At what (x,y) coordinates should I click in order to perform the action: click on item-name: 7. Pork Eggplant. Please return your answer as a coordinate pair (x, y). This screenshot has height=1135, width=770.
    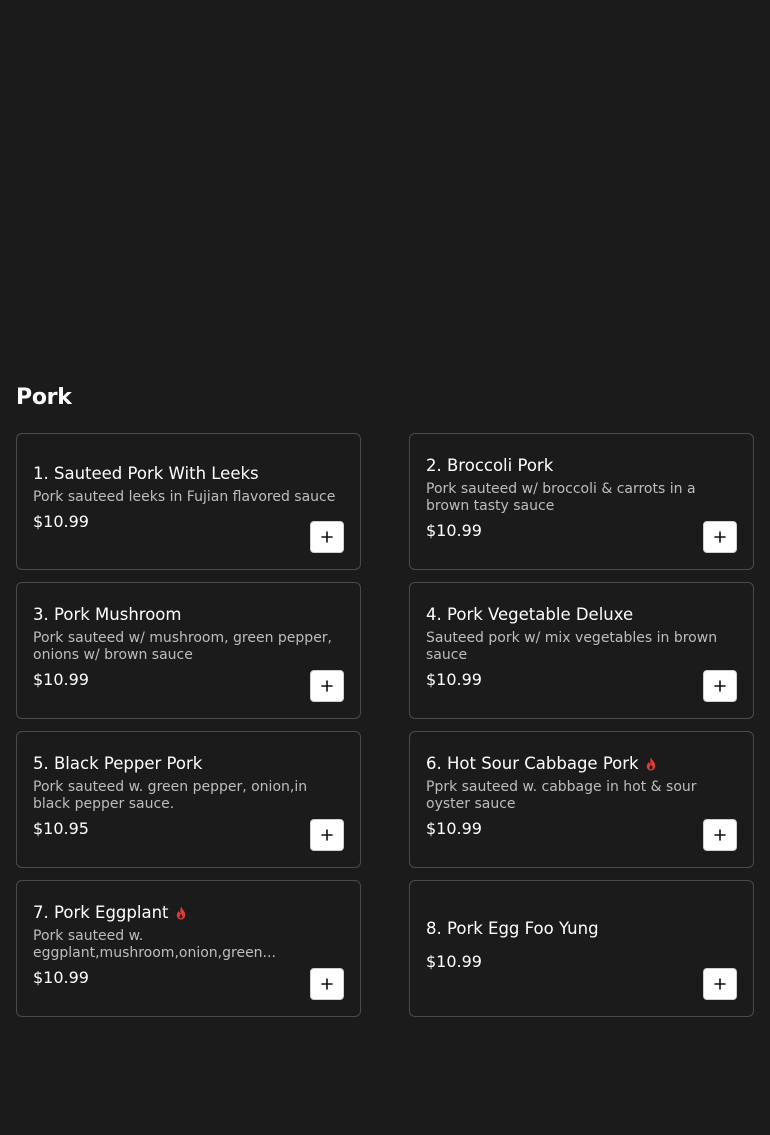
    Looking at the image, I should click on (101, 912).